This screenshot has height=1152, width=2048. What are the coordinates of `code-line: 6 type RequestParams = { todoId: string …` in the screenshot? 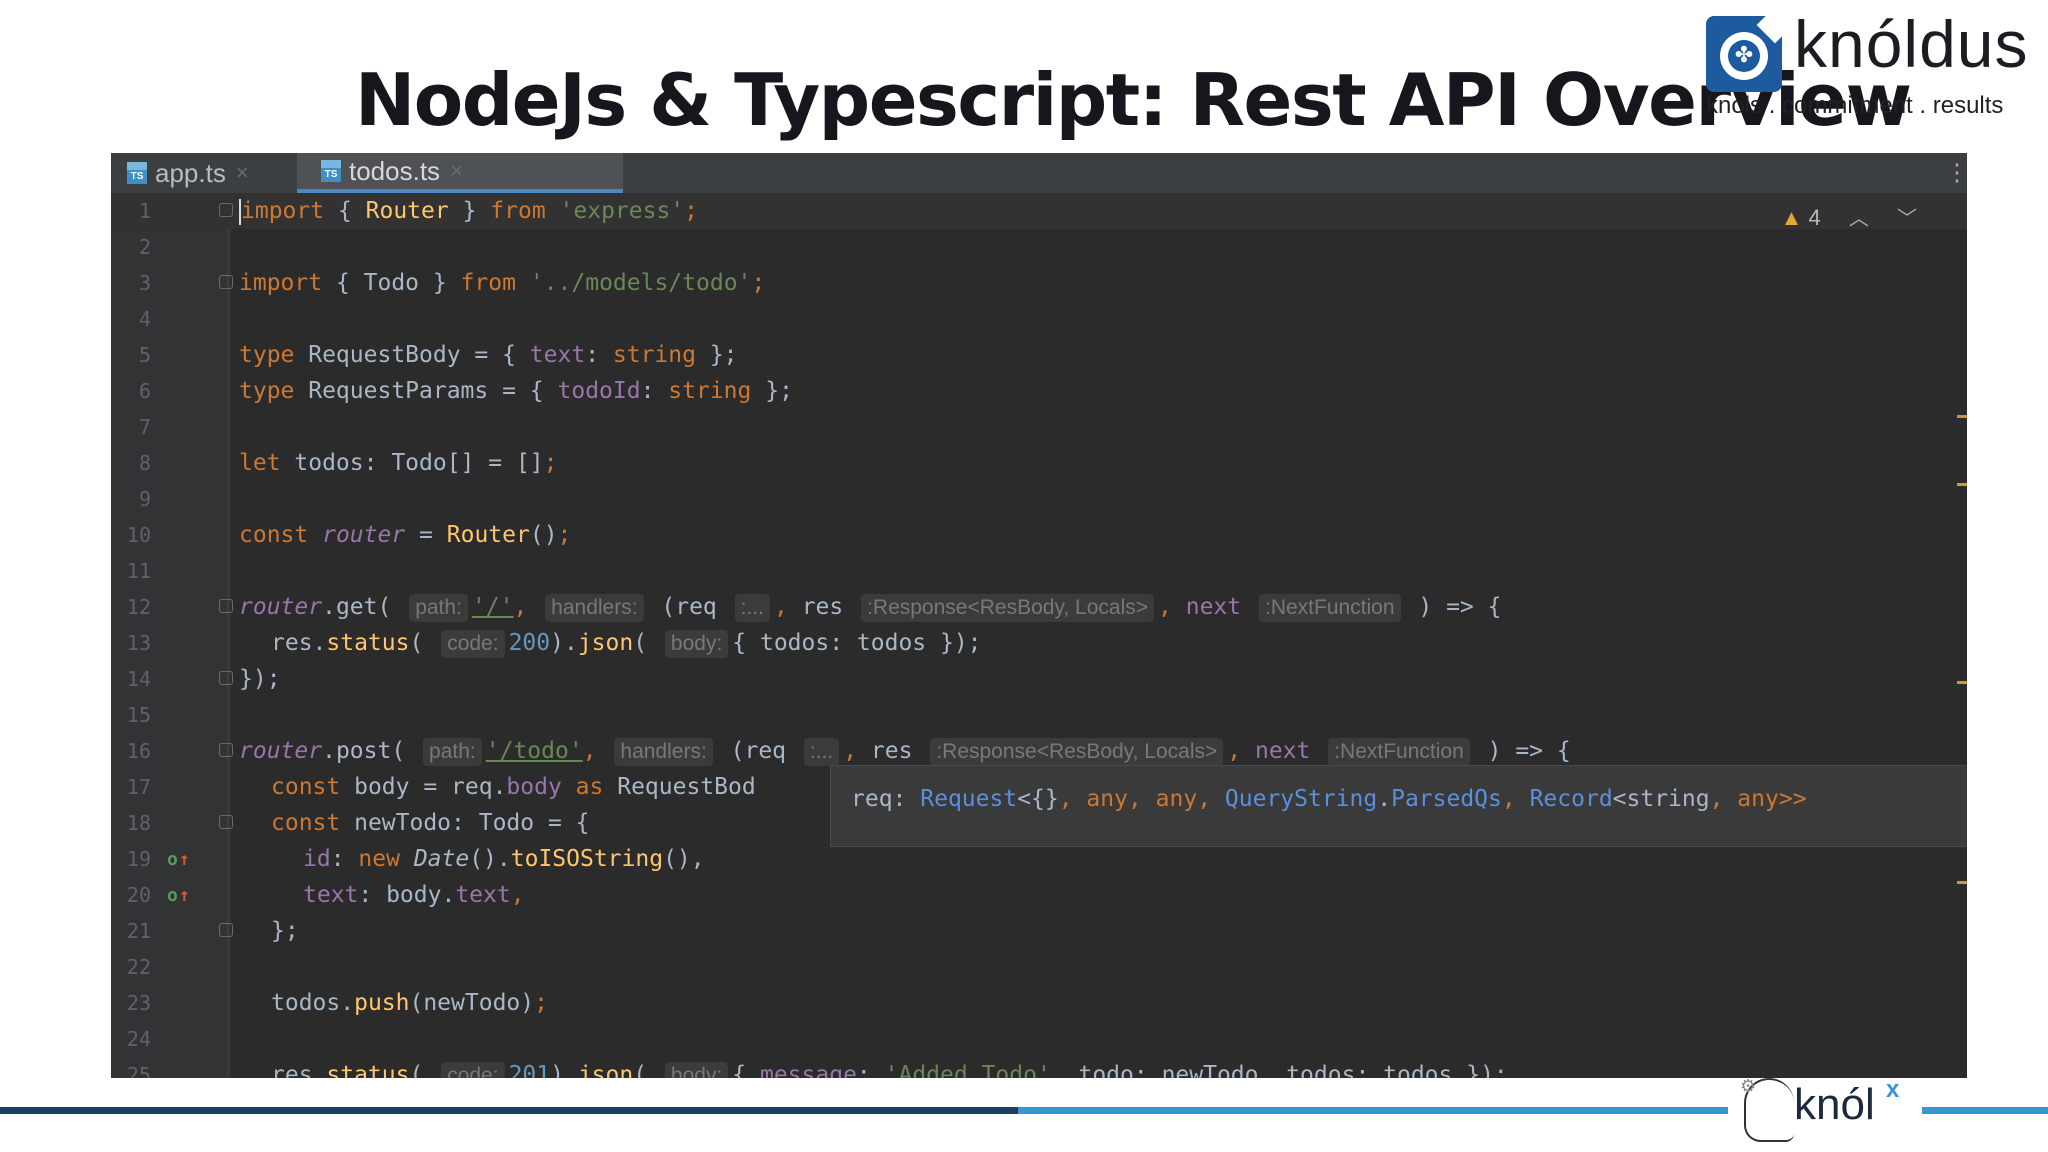 It's located at (1039, 391).